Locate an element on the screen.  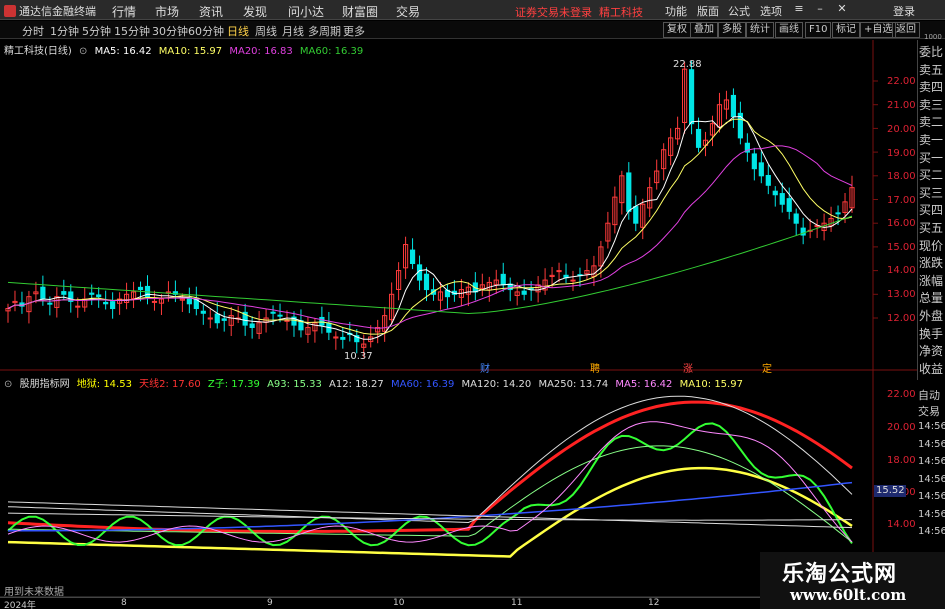
event-marker-ding: 定 is located at coordinates (767, 367).